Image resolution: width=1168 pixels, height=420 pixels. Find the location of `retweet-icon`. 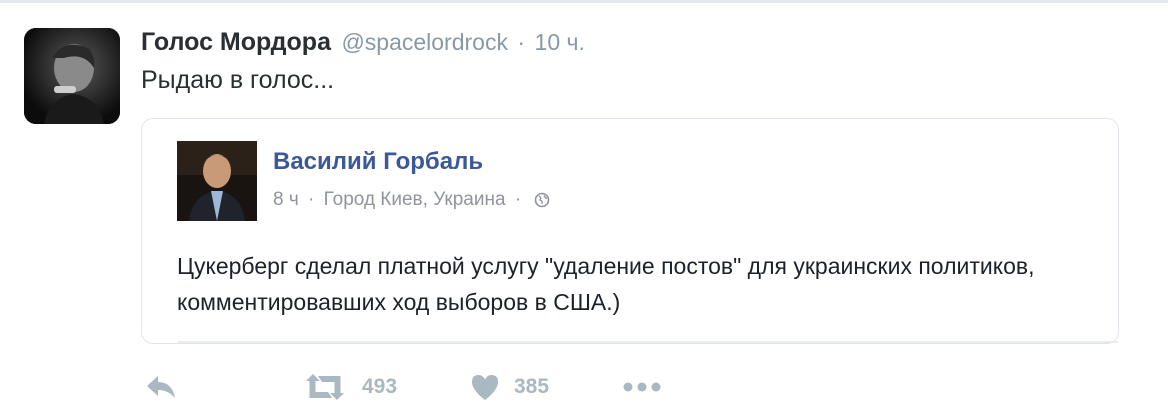

retweet-icon is located at coordinates (325, 387).